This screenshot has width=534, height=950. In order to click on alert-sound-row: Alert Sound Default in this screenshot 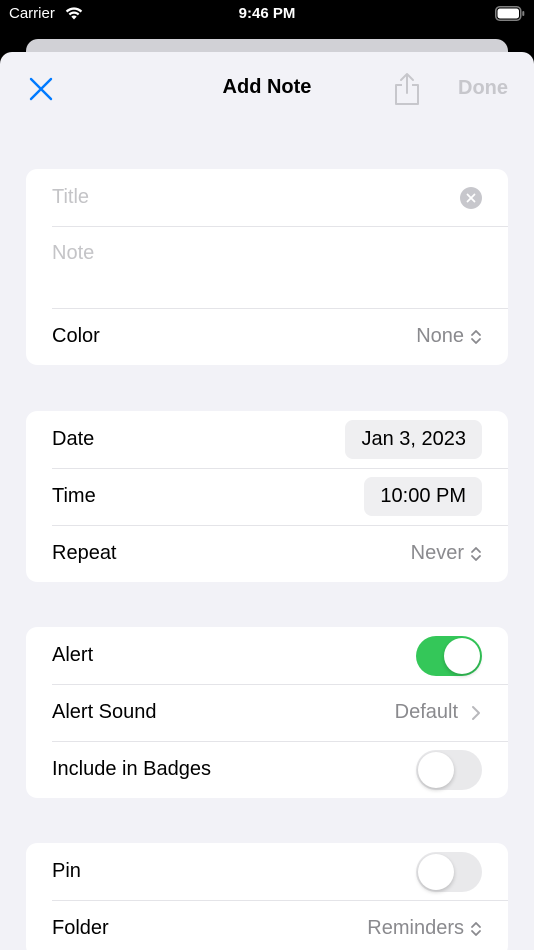, I will do `click(267, 712)`.